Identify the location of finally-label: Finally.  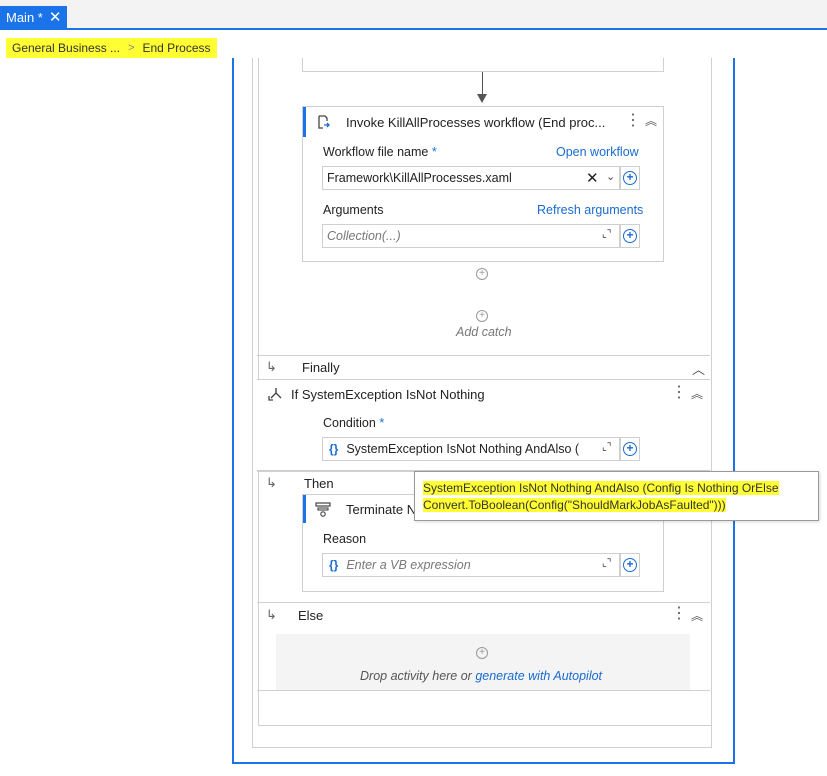
(321, 367).